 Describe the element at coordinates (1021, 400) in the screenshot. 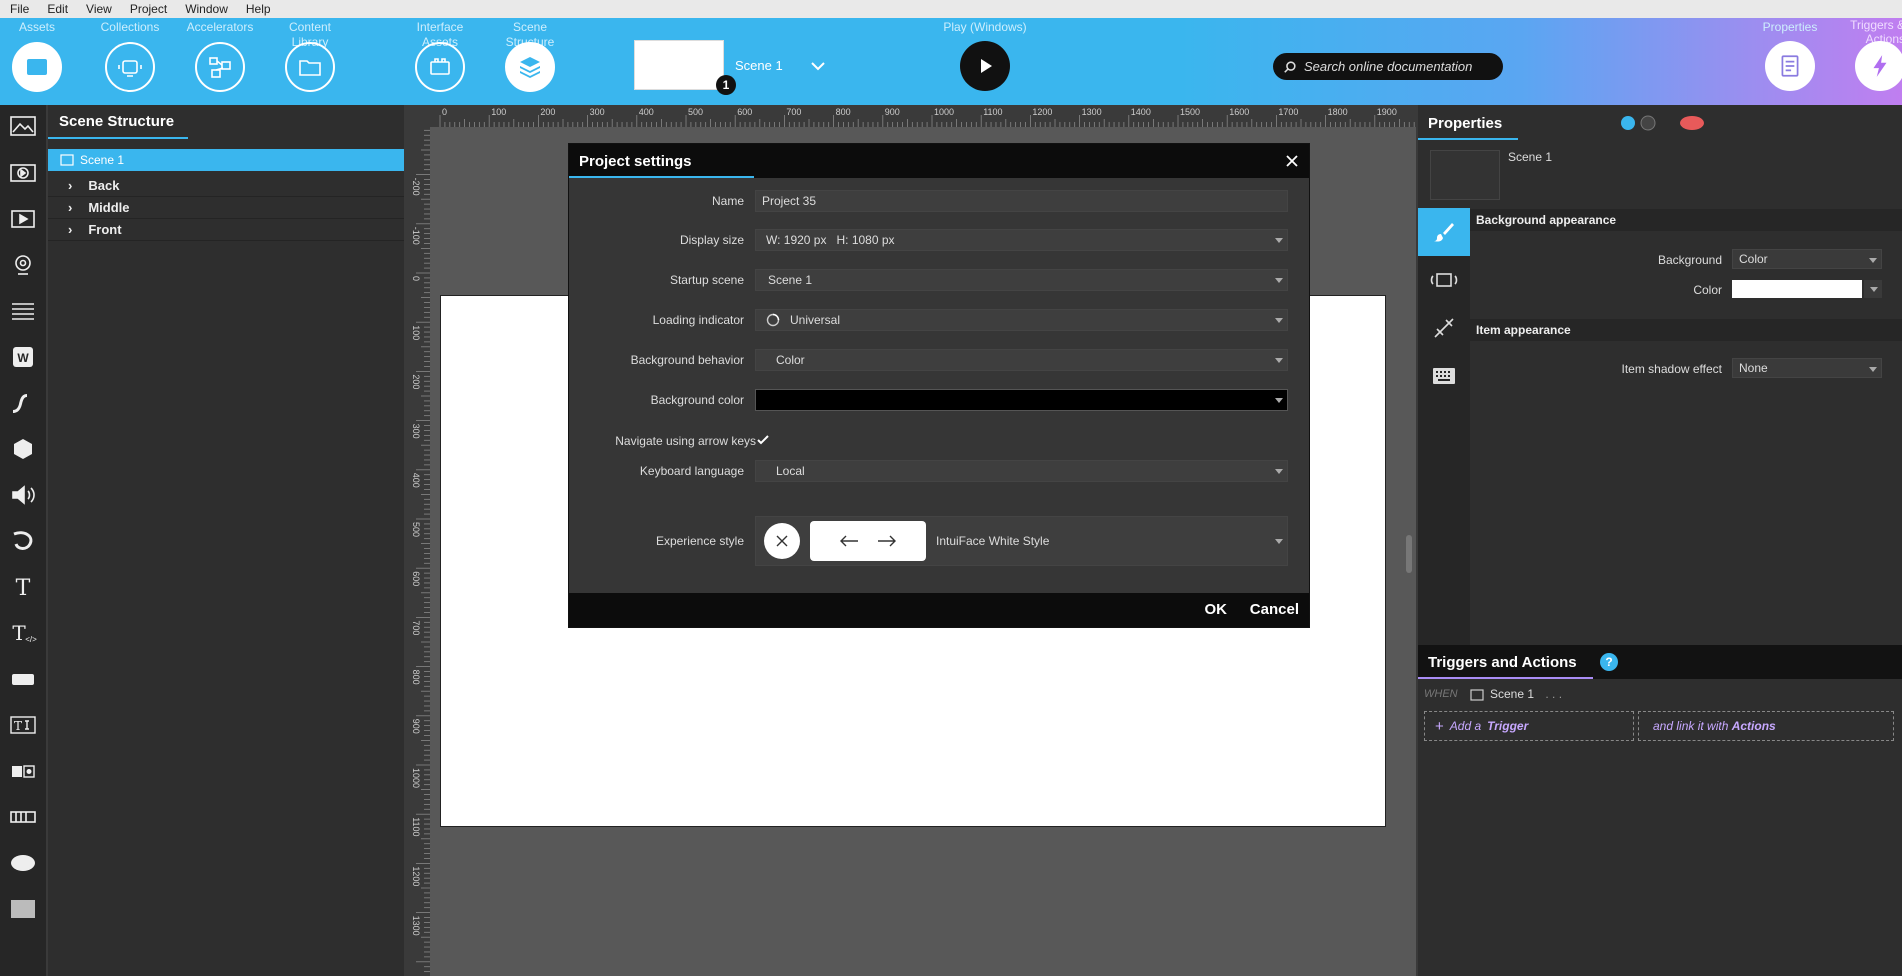

I see `background-color-picker` at that location.